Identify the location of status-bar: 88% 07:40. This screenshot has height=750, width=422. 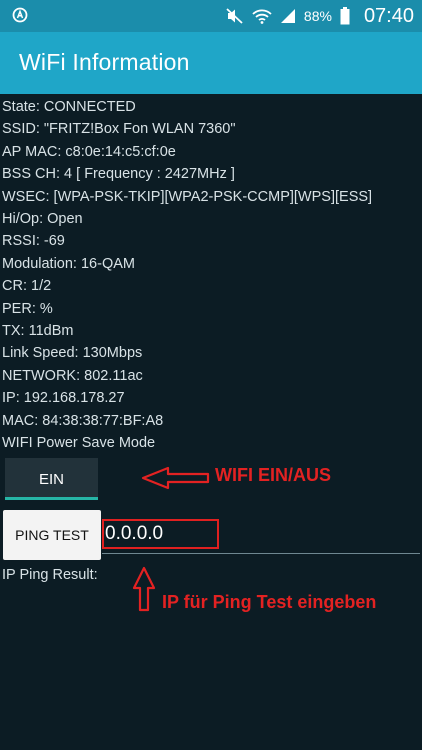
(211, 16).